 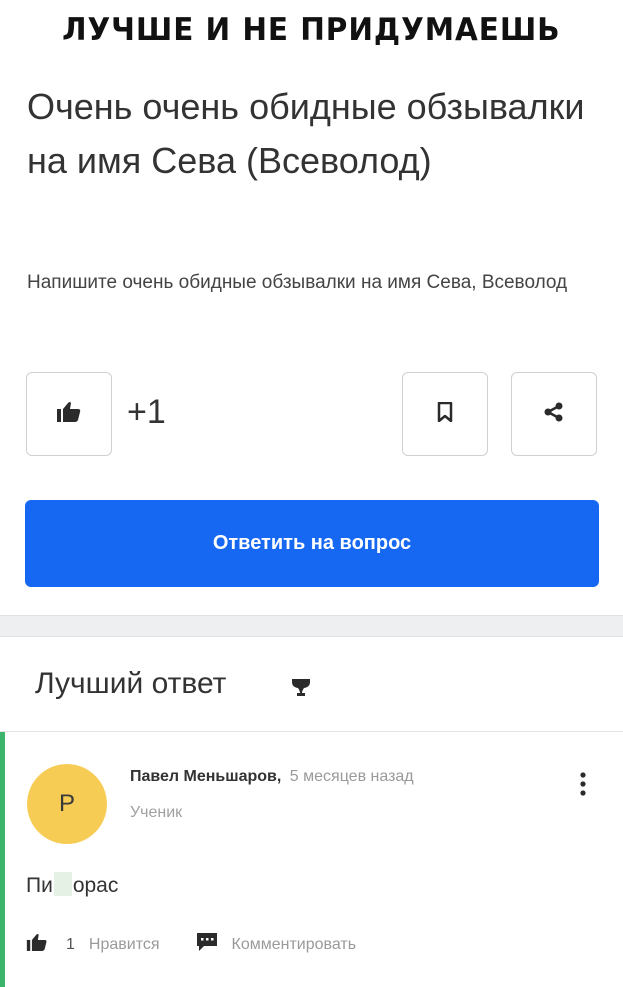 I want to click on answer-text-start: Пи, so click(x=39, y=885).